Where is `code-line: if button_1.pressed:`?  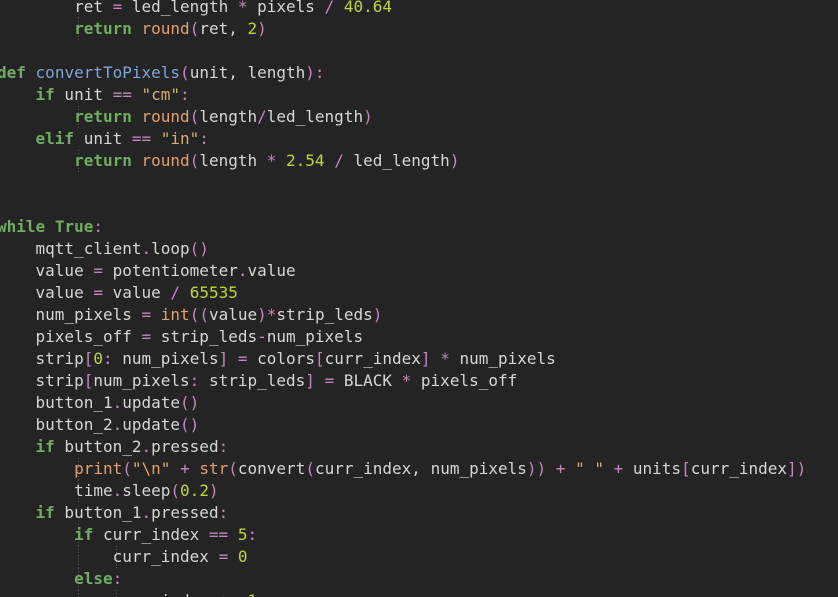
code-line: if button_1.pressed: is located at coordinates (419, 513).